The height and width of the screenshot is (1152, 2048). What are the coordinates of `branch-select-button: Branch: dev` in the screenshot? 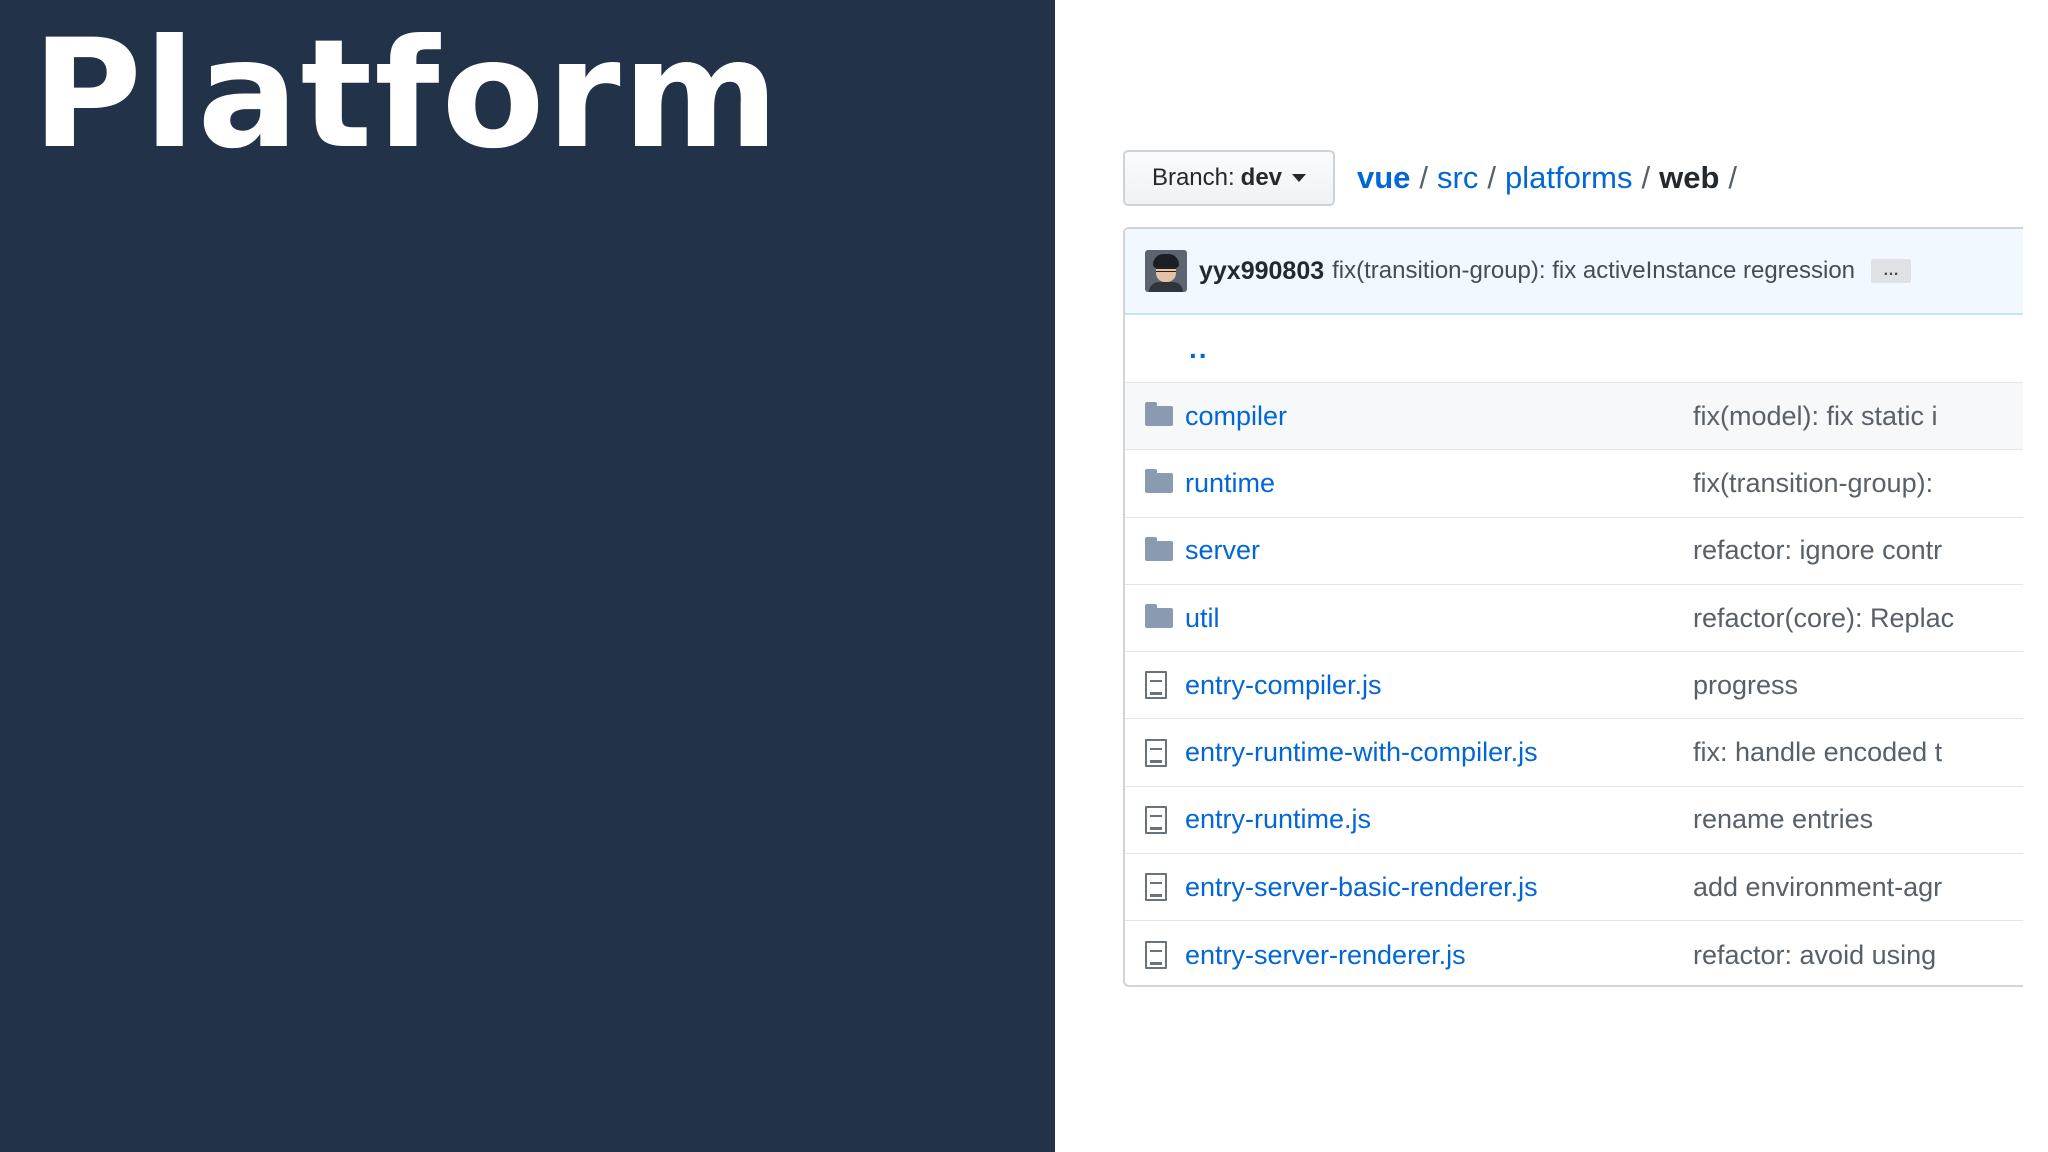 It's located at (1229, 178).